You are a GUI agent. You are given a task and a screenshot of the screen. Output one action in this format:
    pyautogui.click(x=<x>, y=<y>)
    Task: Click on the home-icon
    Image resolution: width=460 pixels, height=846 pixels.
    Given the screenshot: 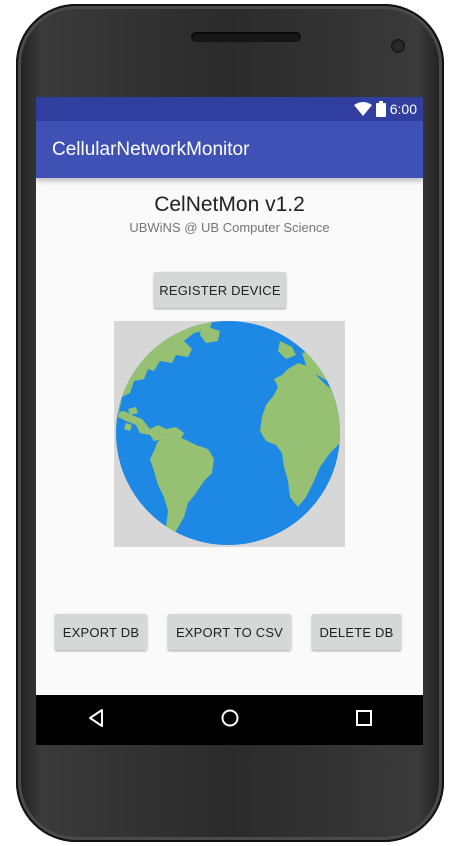 What is the action you would take?
    pyautogui.click(x=230, y=718)
    